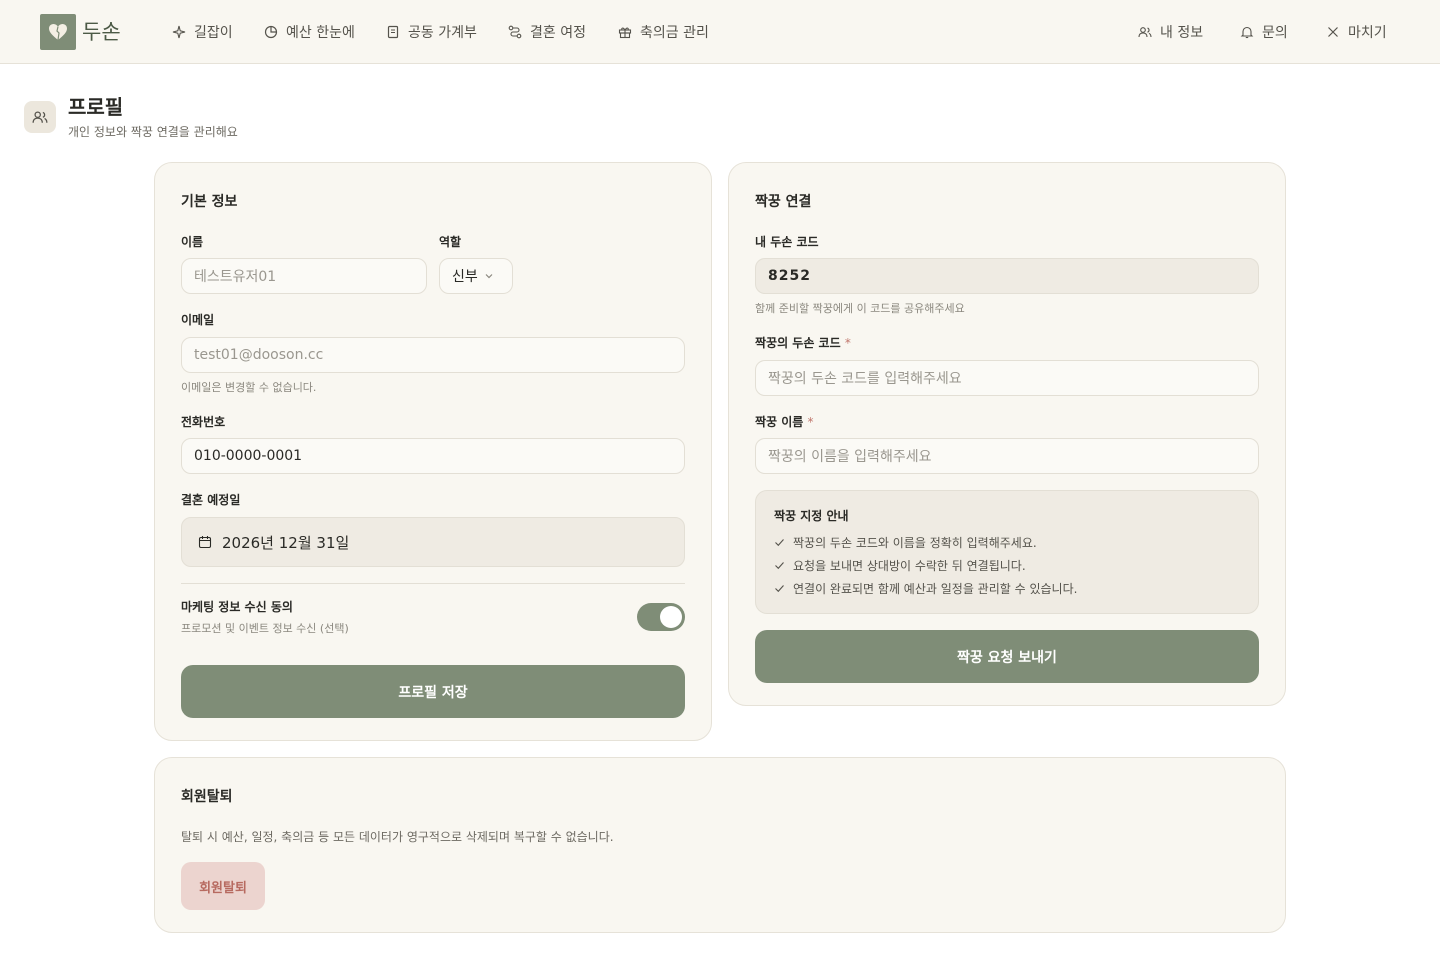 The image size is (1440, 961). Describe the element at coordinates (433, 583) in the screenshot. I see `divider` at that location.